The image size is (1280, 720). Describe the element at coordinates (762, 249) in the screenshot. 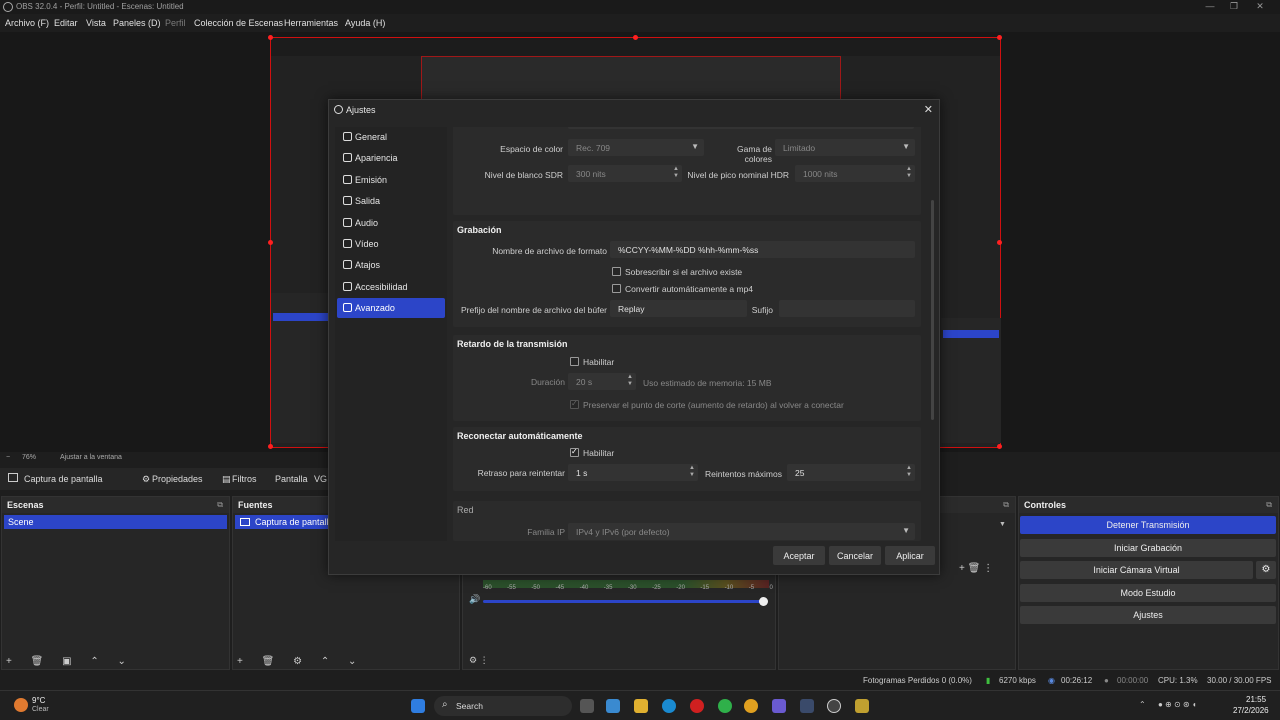

I see `filename-format-input: %CCYY-%MM-%DD %hh-%mm-%ss` at that location.